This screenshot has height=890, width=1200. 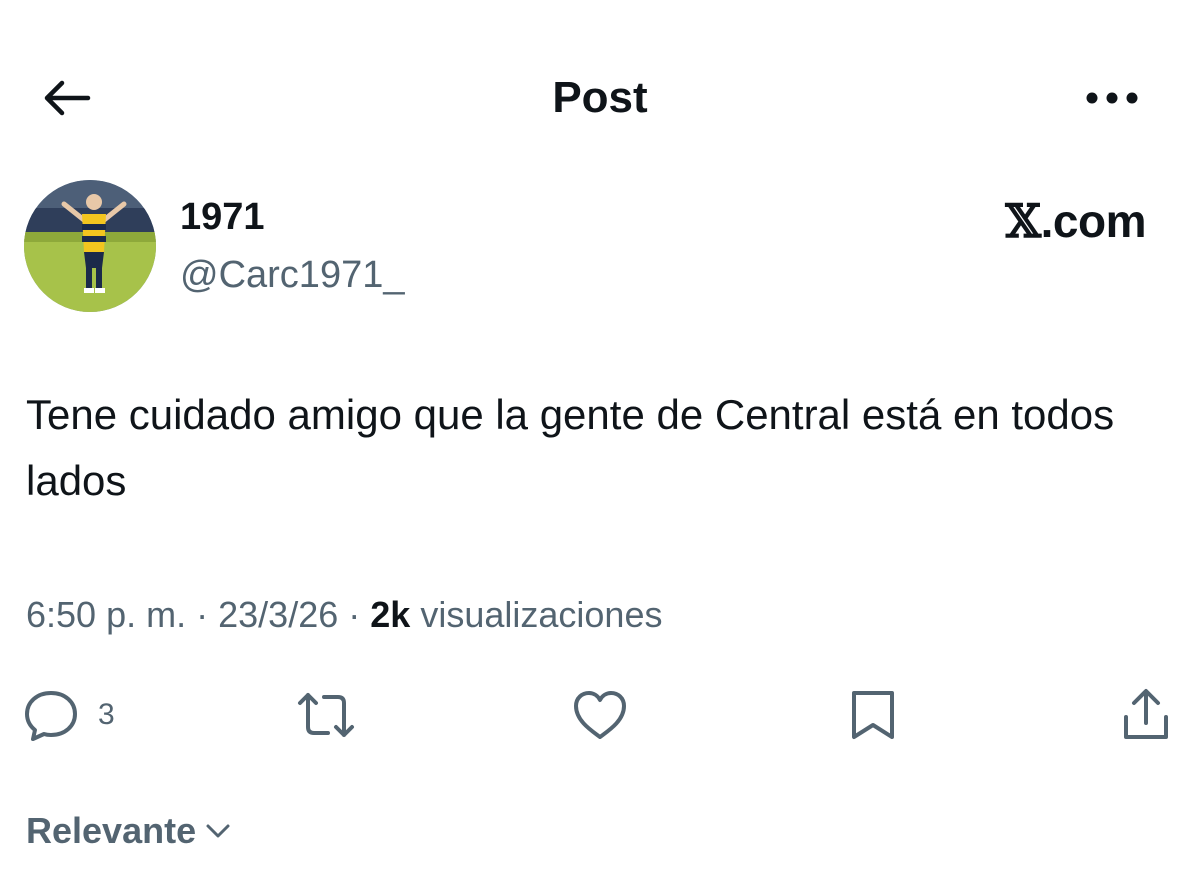 I want to click on share-icon, so click(x=1146, y=714).